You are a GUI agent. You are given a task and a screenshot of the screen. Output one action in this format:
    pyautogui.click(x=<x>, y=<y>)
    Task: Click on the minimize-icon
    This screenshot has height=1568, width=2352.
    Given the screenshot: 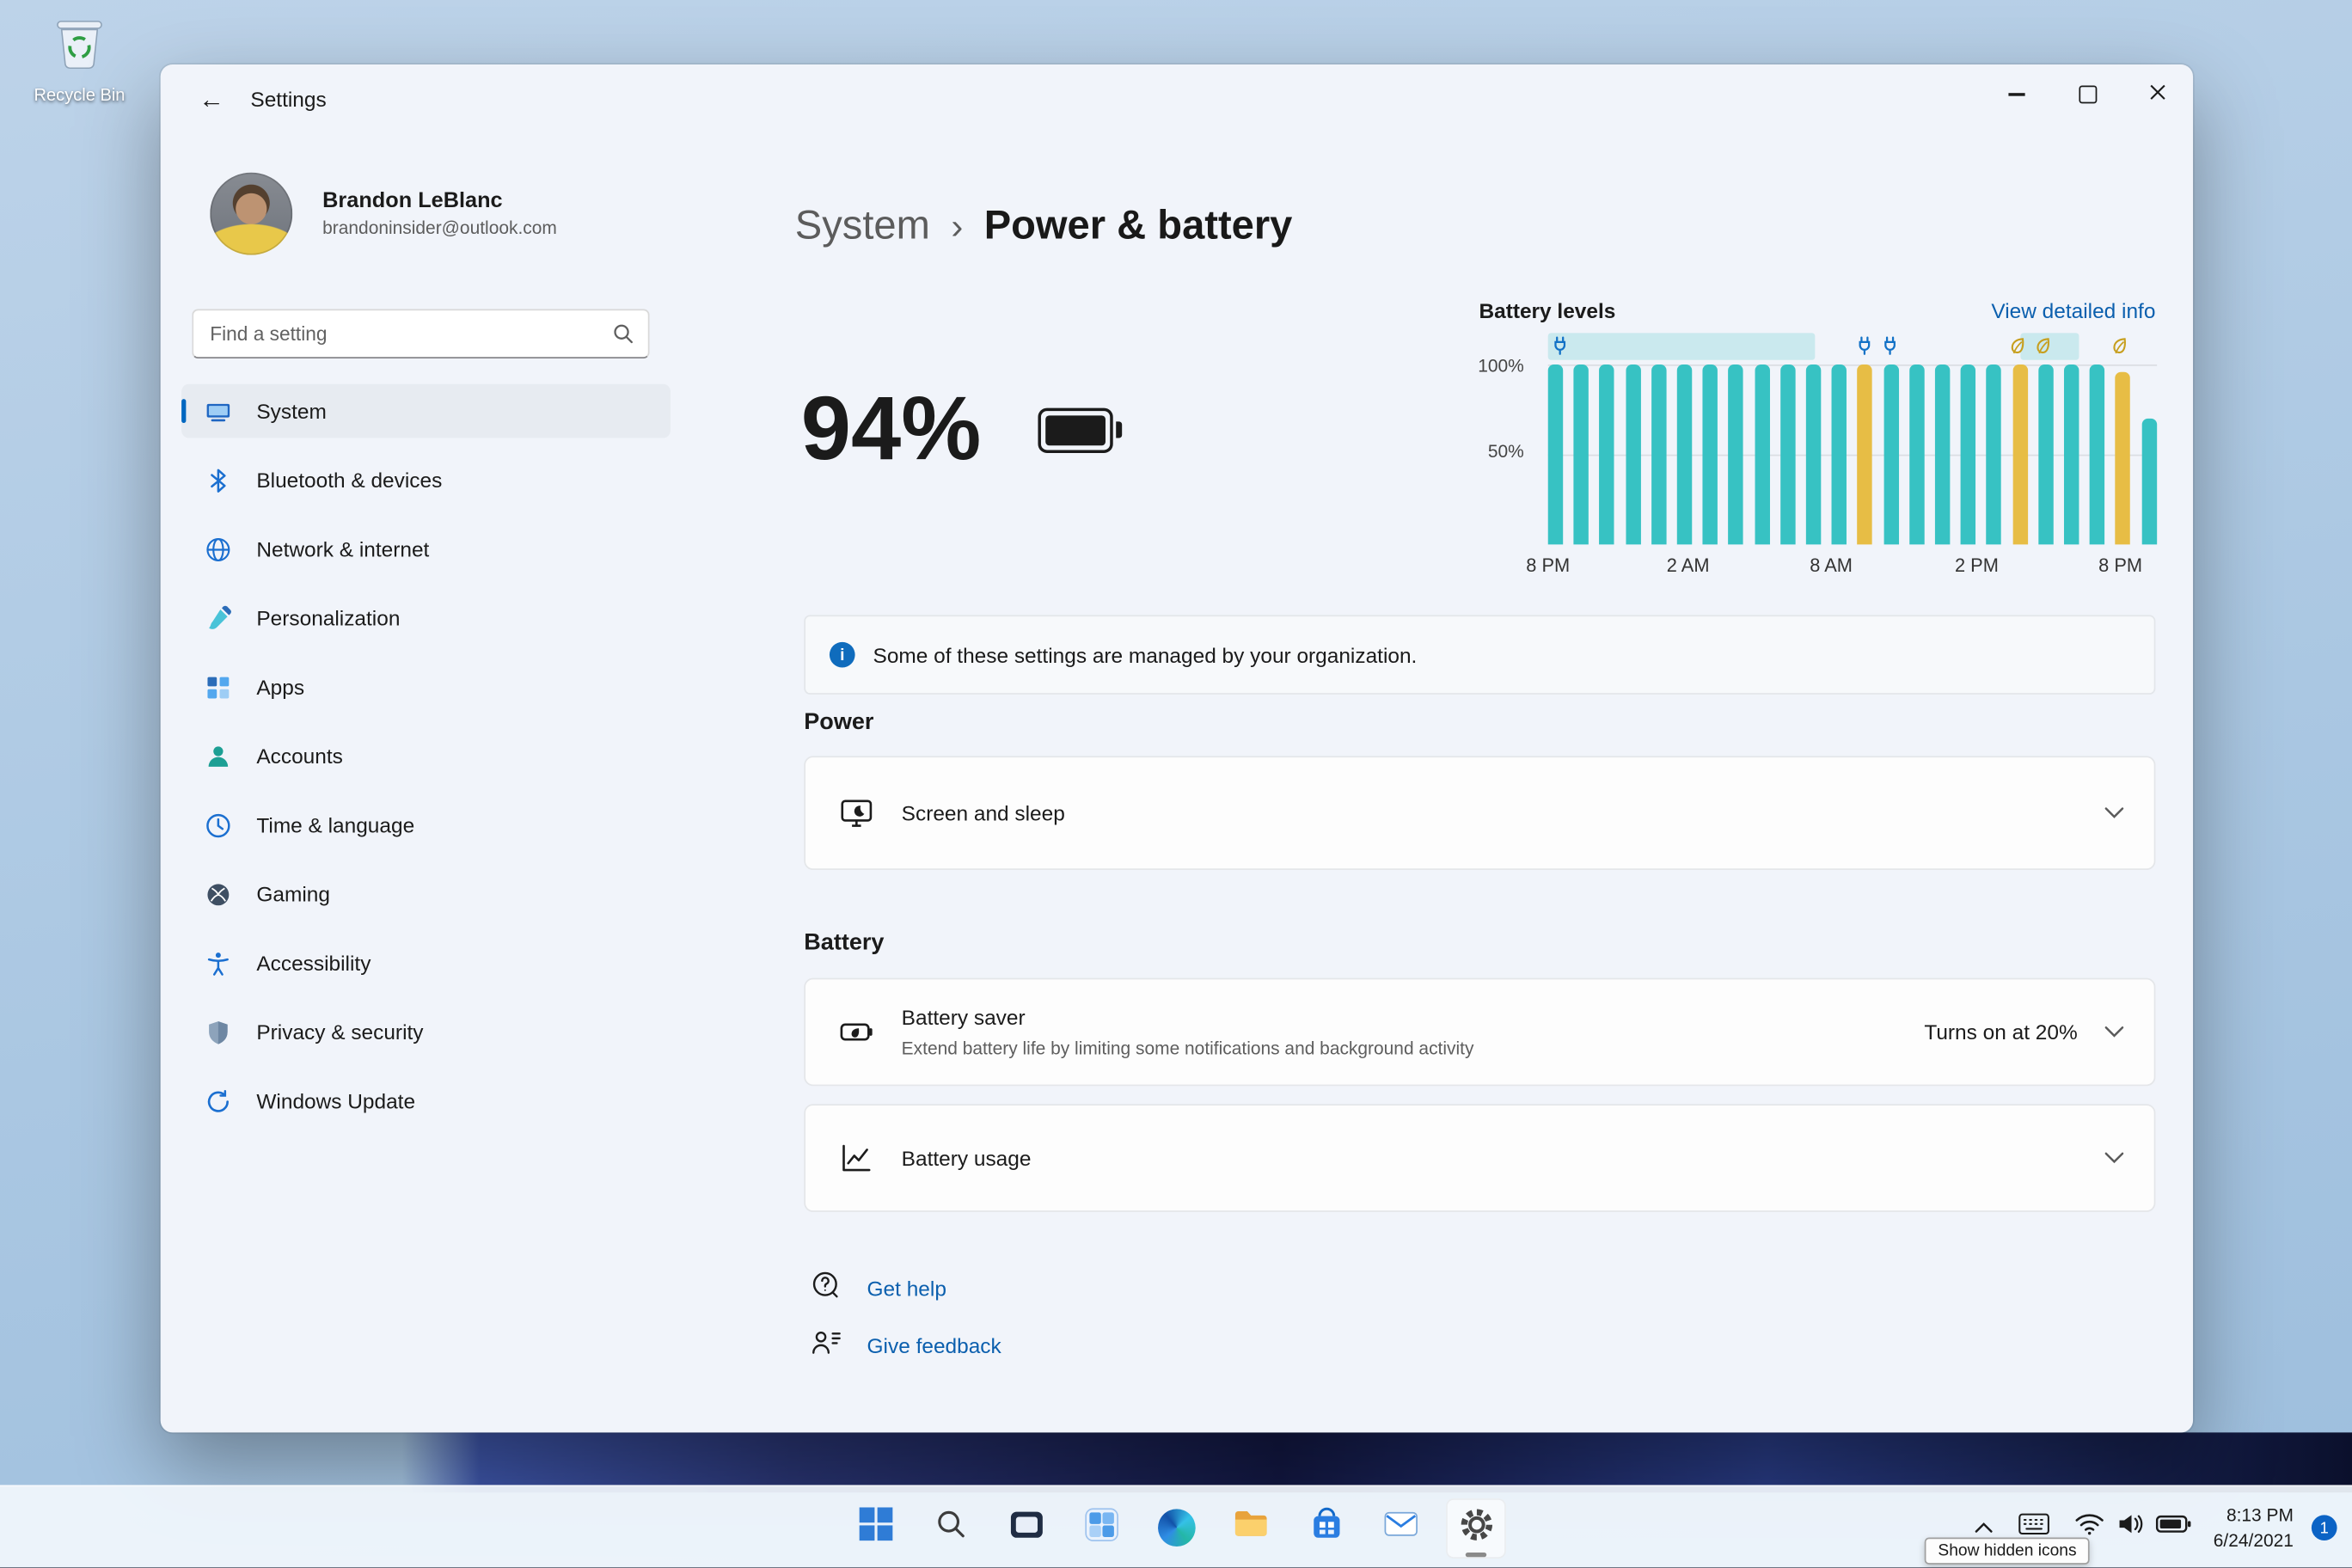 What is the action you would take?
    pyautogui.click(x=2016, y=94)
    